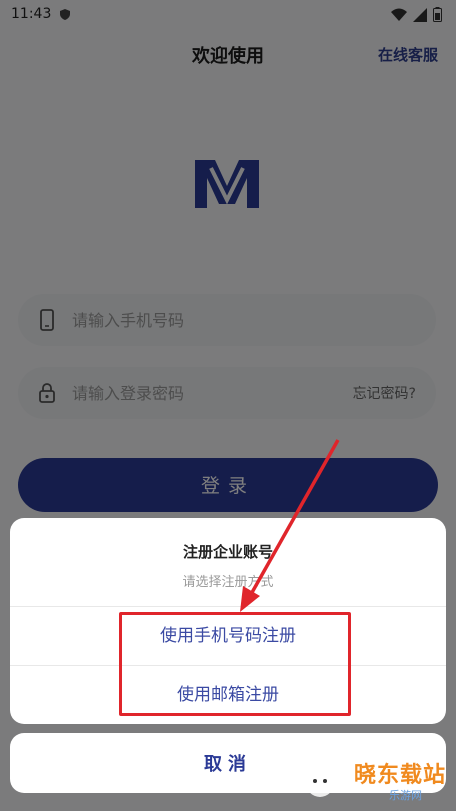  Describe the element at coordinates (227, 552) in the screenshot. I see `sheet-title: 注册企业账号` at that location.